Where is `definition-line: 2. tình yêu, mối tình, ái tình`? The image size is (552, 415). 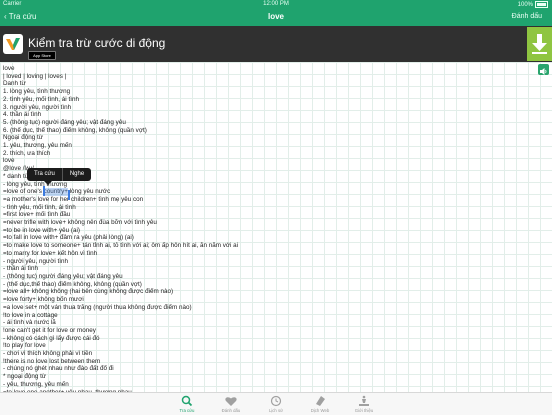
definition-line: 2. tình yêu, mối tình, ái tình is located at coordinates (41, 99).